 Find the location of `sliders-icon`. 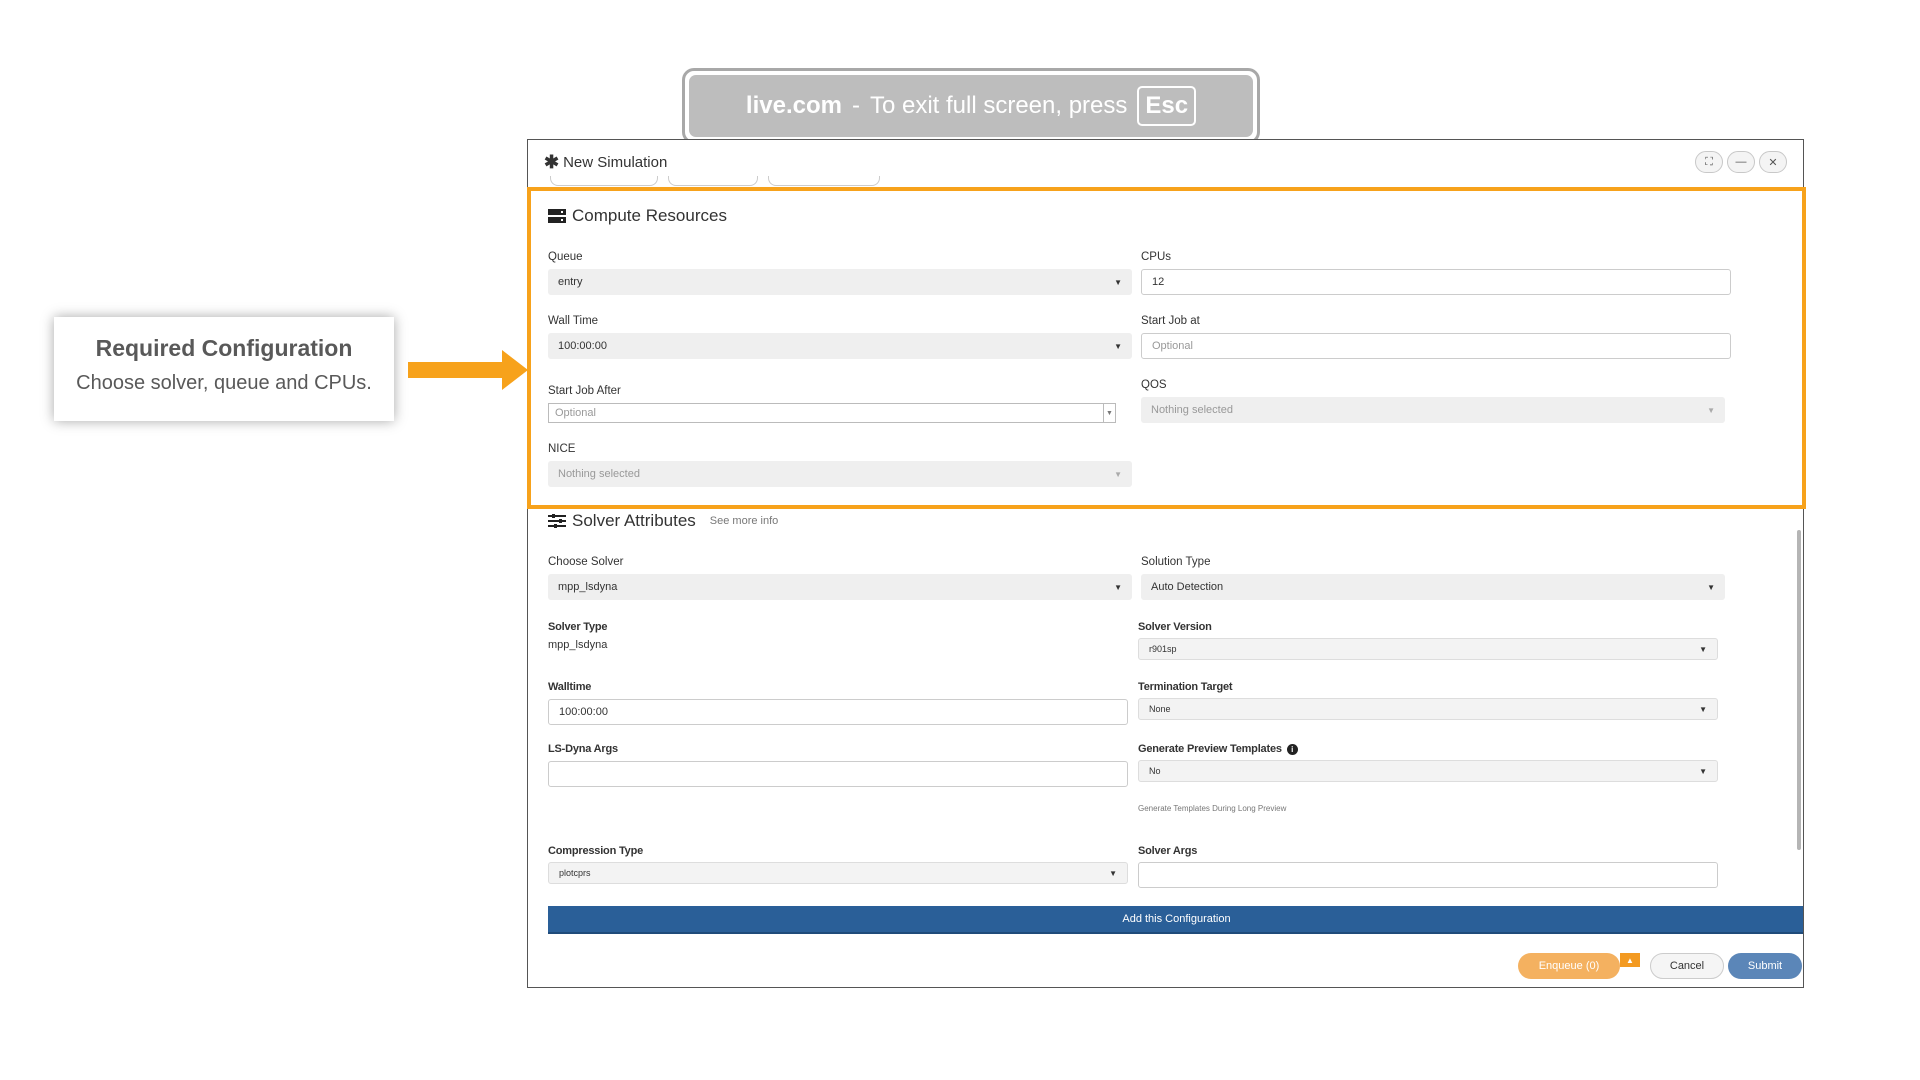

sliders-icon is located at coordinates (557, 521).